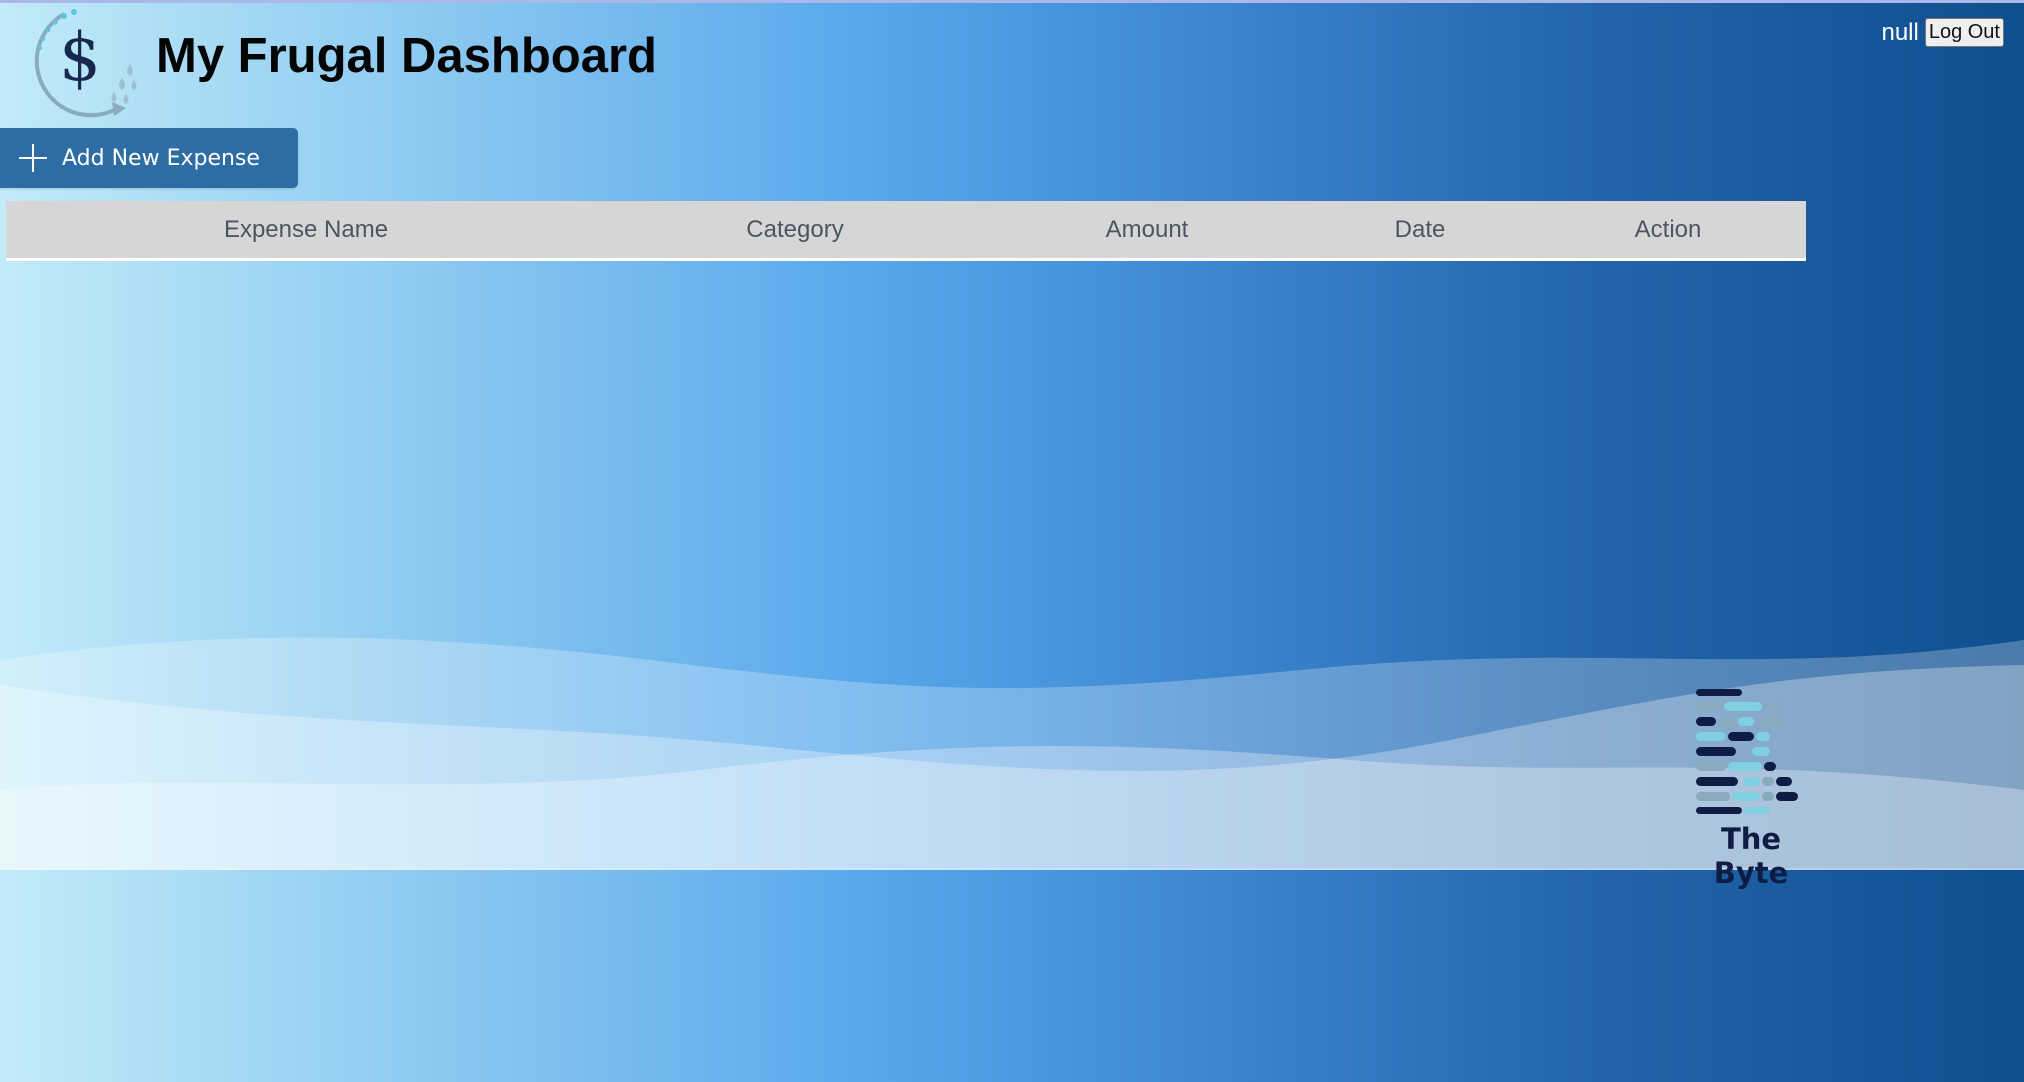 This screenshot has height=1082, width=2024. Describe the element at coordinates (906, 231) in the screenshot. I see `expense-table: Expense Name Category Amount Date Action` at that location.